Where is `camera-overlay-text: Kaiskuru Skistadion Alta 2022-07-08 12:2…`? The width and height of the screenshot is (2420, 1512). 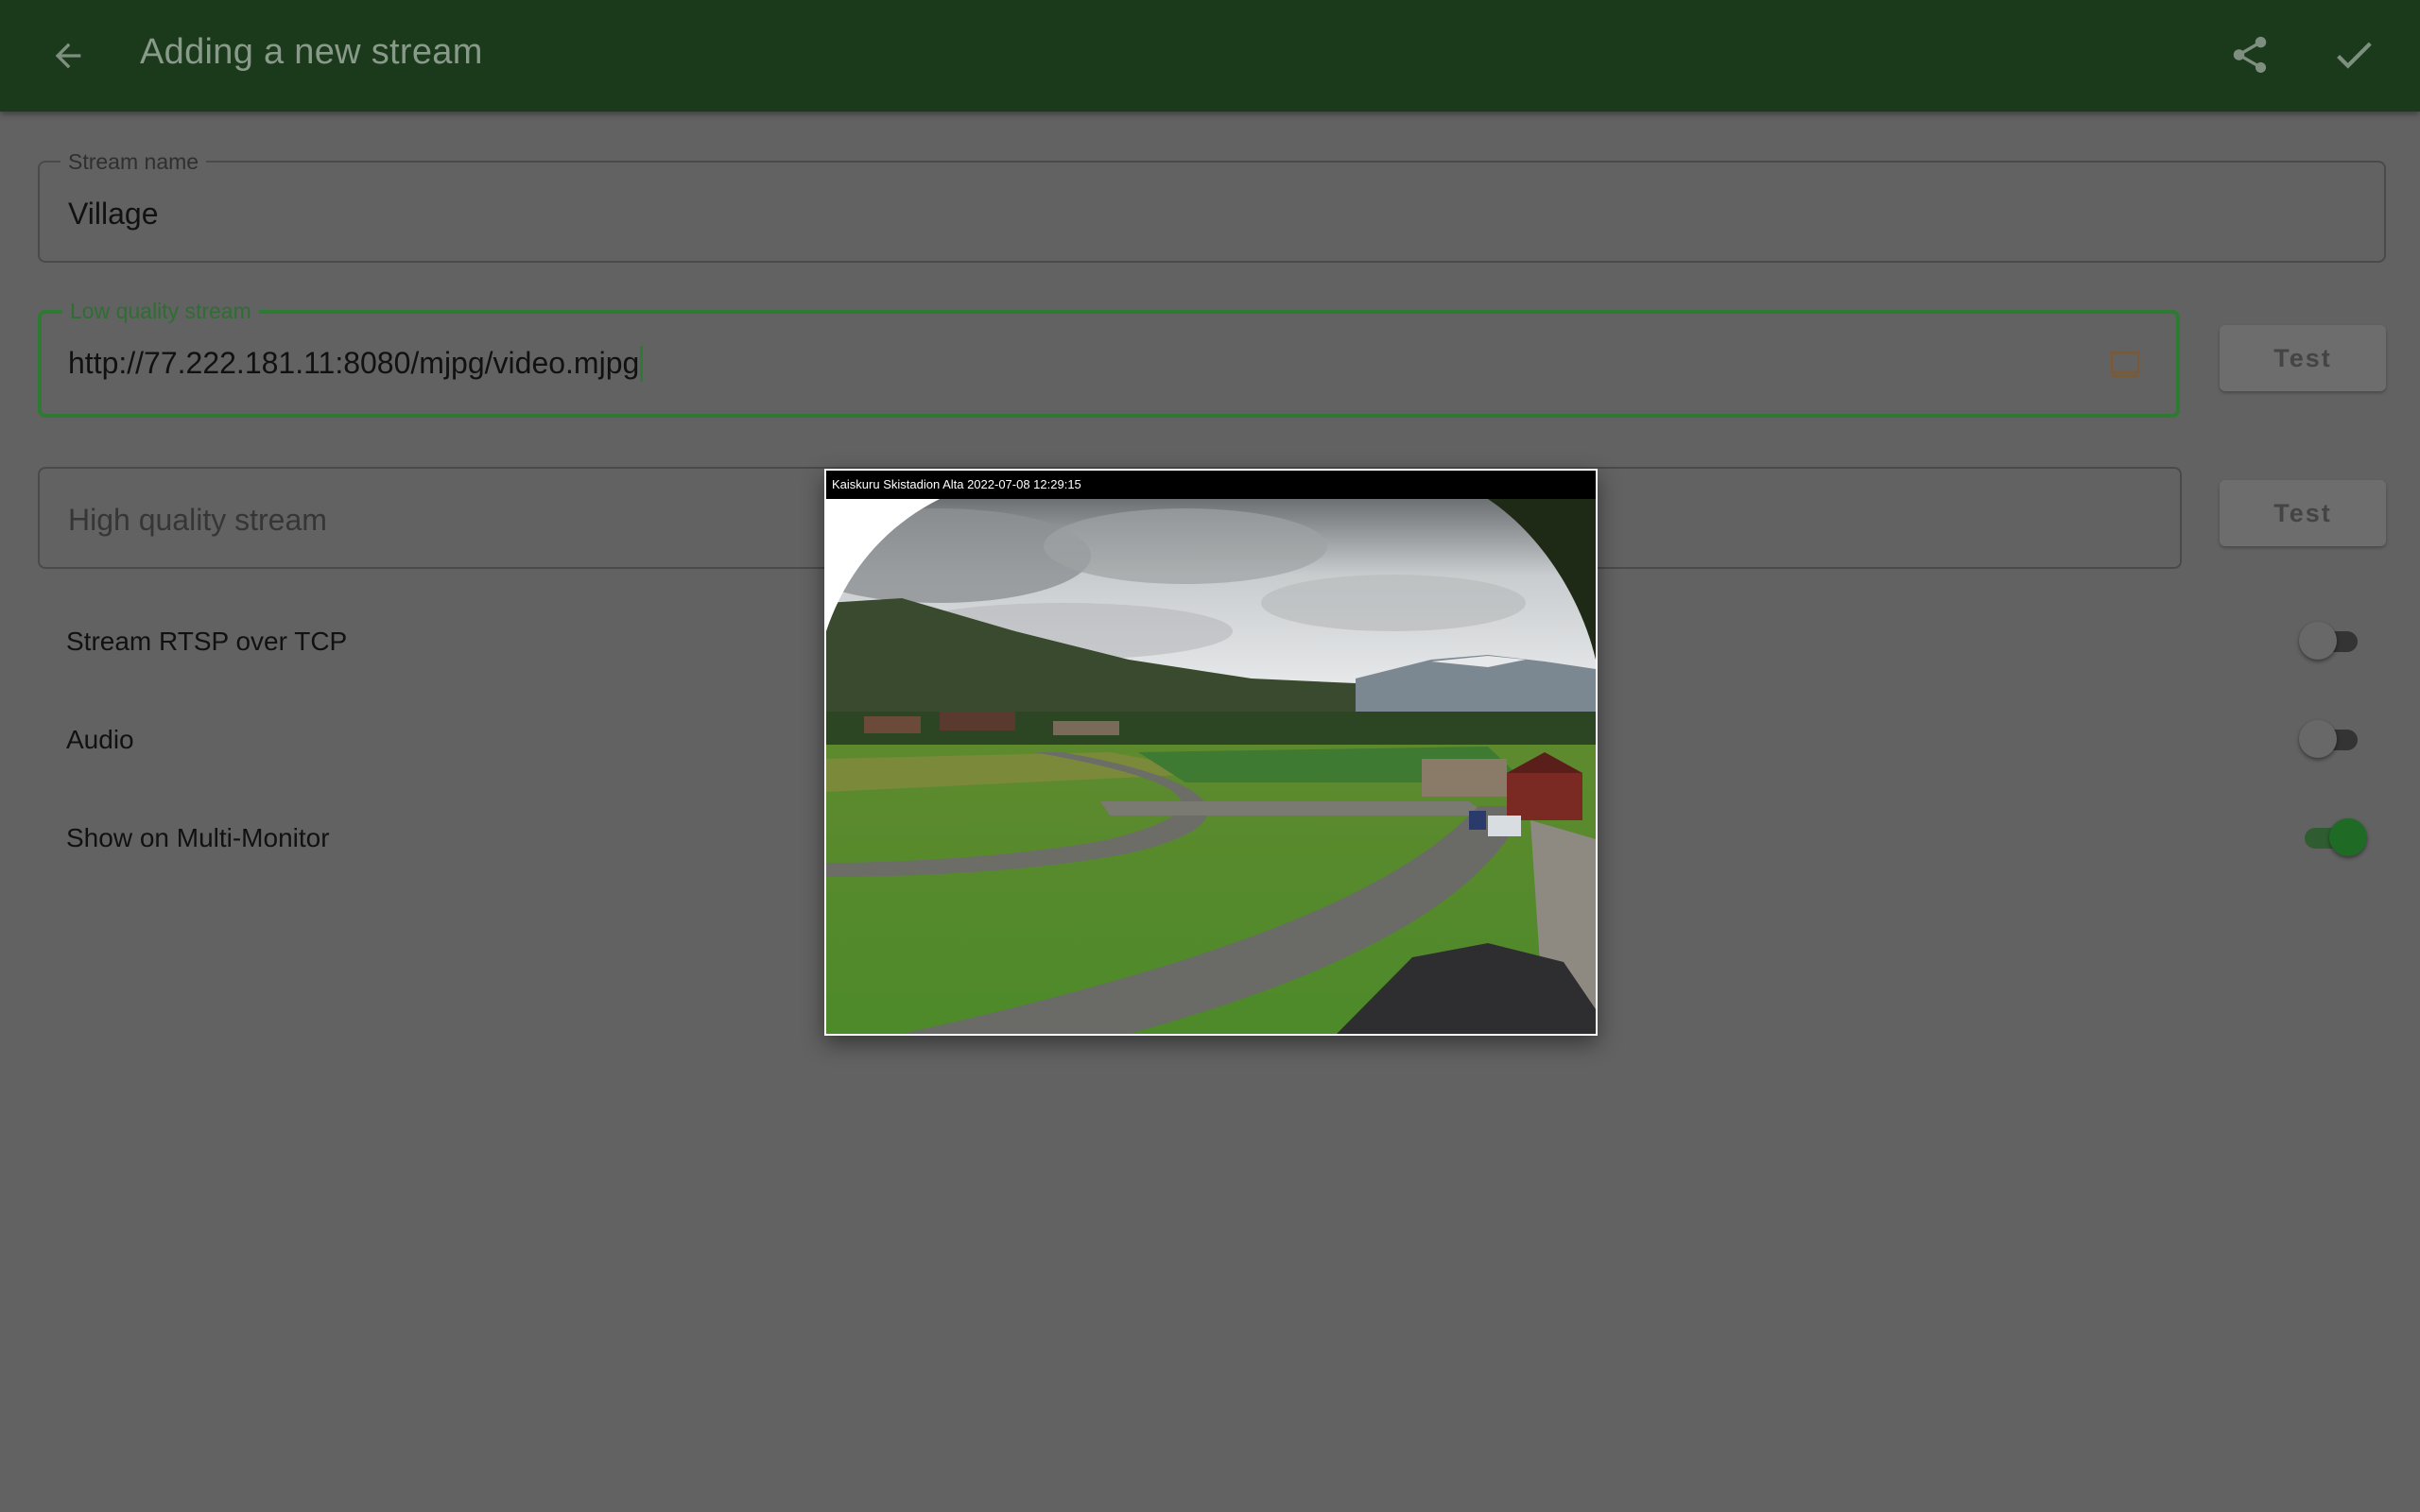
camera-overlay-text: Kaiskuru Skistadion Alta 2022-07-08 12:2… is located at coordinates (1211, 485).